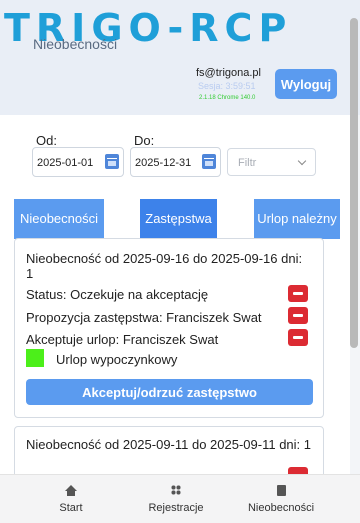  I want to click on nav-registrations: Rejestracje, so click(176, 499).